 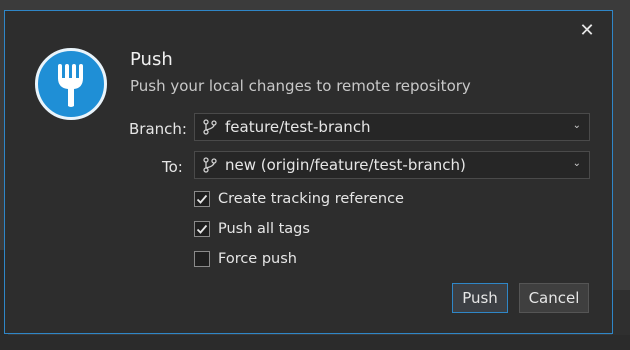 I want to click on branch-select-value: feature/test-branch, so click(x=298, y=127).